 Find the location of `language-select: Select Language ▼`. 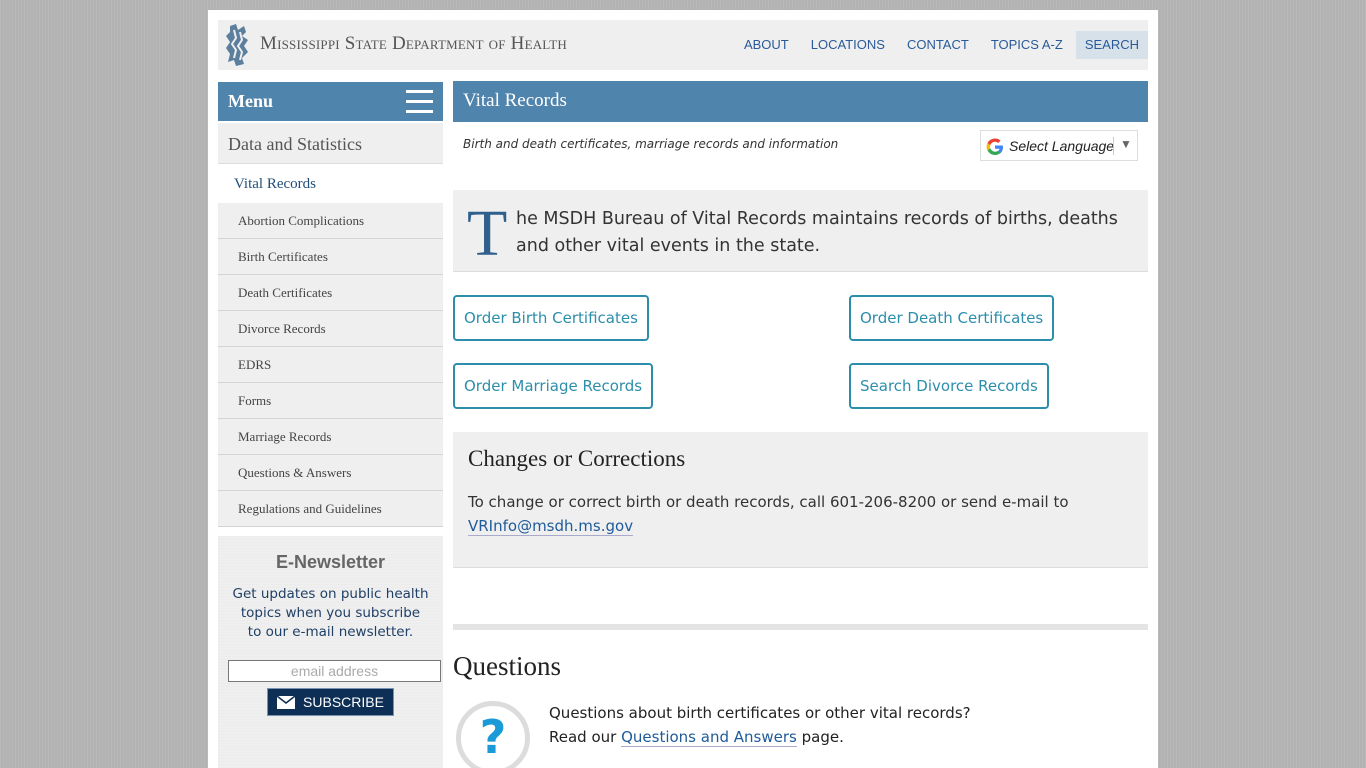

language-select: Select Language ▼ is located at coordinates (1059, 145).